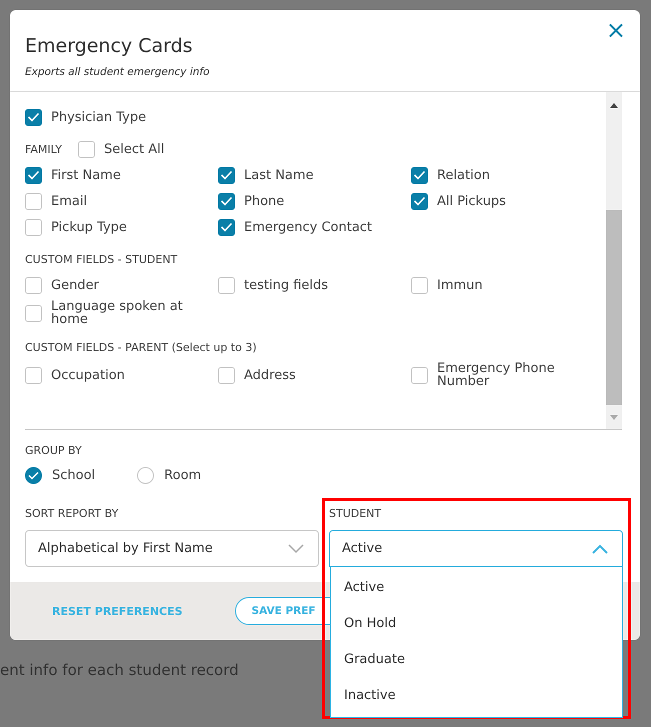 This screenshot has width=651, height=727. What do you see at coordinates (109, 46) in the screenshot?
I see `dialog-title: Emergency Cards` at bounding box center [109, 46].